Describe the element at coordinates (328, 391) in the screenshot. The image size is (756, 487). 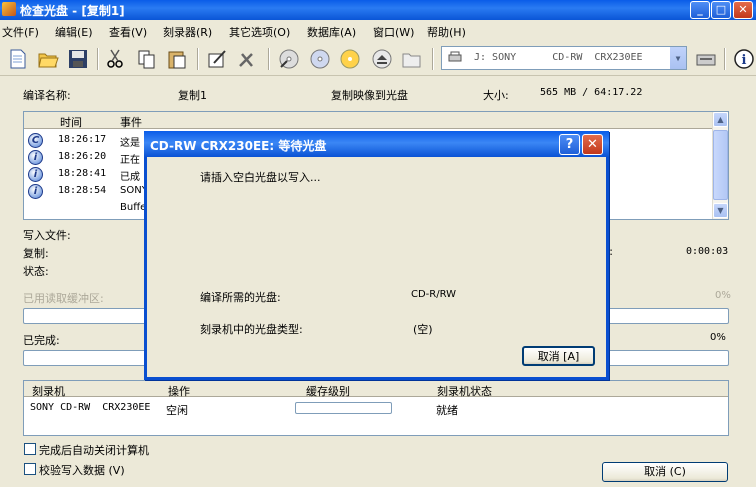
I see `burner-column-buffer: 缓存级别` at that location.